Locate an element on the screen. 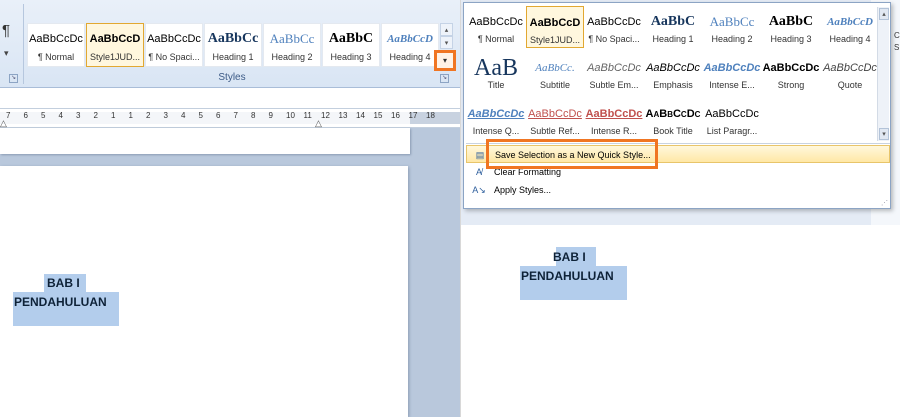 This screenshot has height=417, width=900. style-label: Heading 2 is located at coordinates (732, 39).